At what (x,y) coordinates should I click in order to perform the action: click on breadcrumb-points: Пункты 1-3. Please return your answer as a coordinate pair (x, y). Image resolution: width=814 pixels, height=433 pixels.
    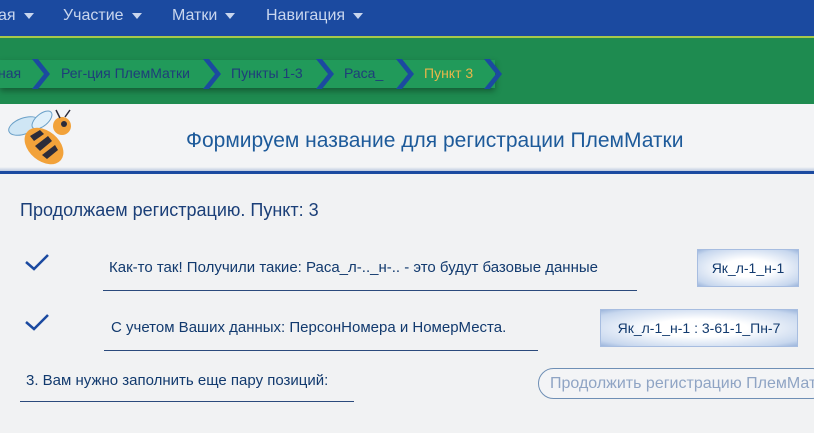
    Looking at the image, I should click on (267, 73).